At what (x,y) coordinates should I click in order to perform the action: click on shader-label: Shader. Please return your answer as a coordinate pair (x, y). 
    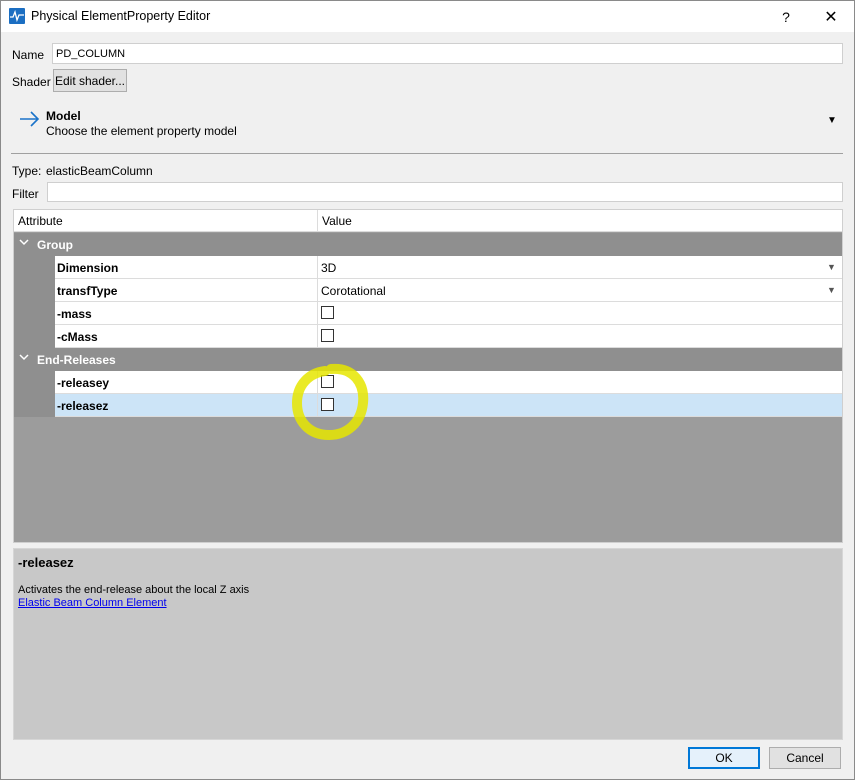
    Looking at the image, I should click on (31, 82).